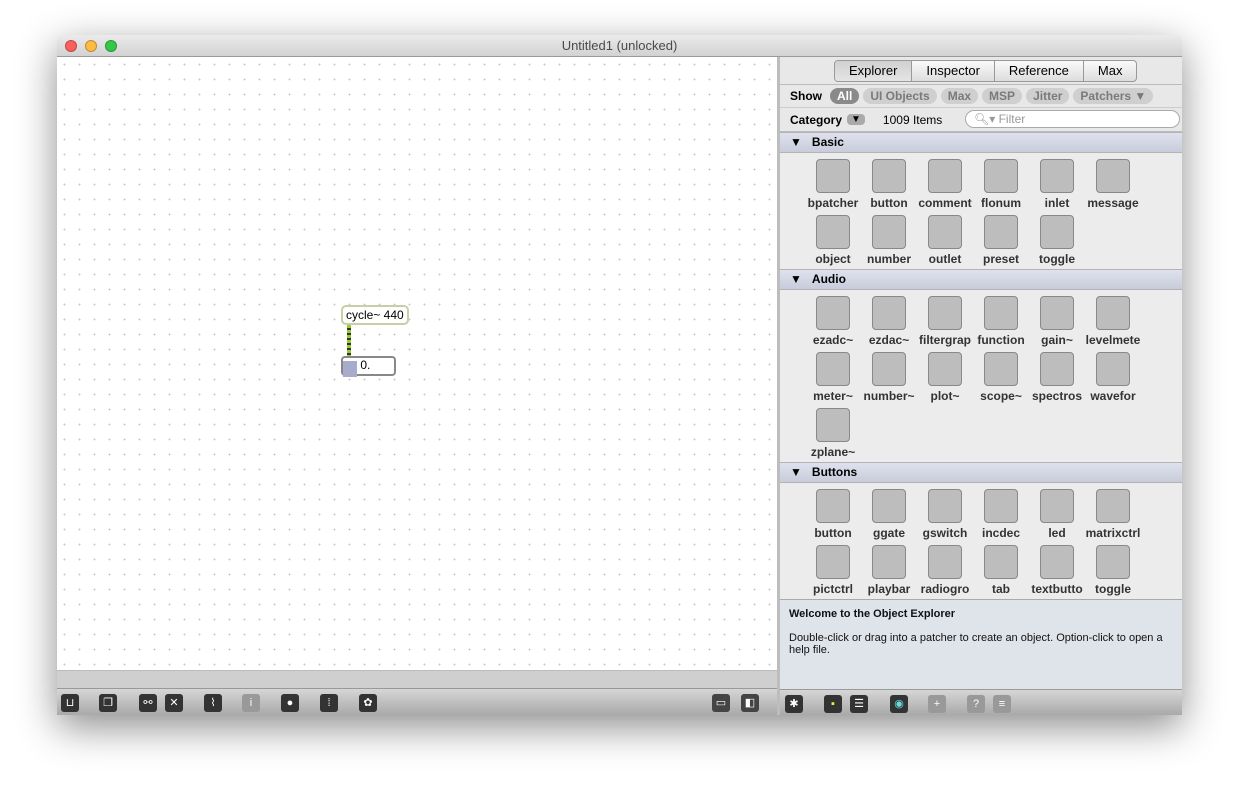 The height and width of the screenshot is (794, 1239). Describe the element at coordinates (1110, 71) in the screenshot. I see `tab-max: Max` at that location.